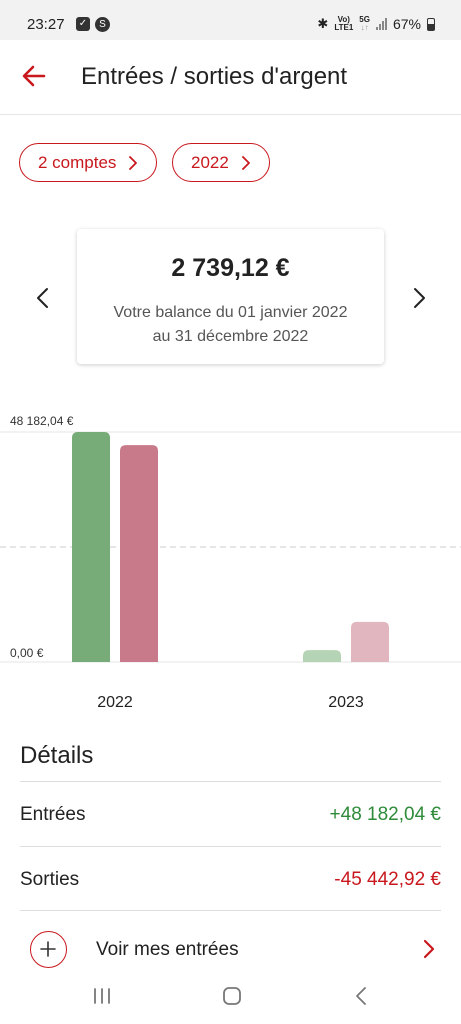  What do you see at coordinates (102, 24) in the screenshot?
I see `shazam-notification-icon: S` at bounding box center [102, 24].